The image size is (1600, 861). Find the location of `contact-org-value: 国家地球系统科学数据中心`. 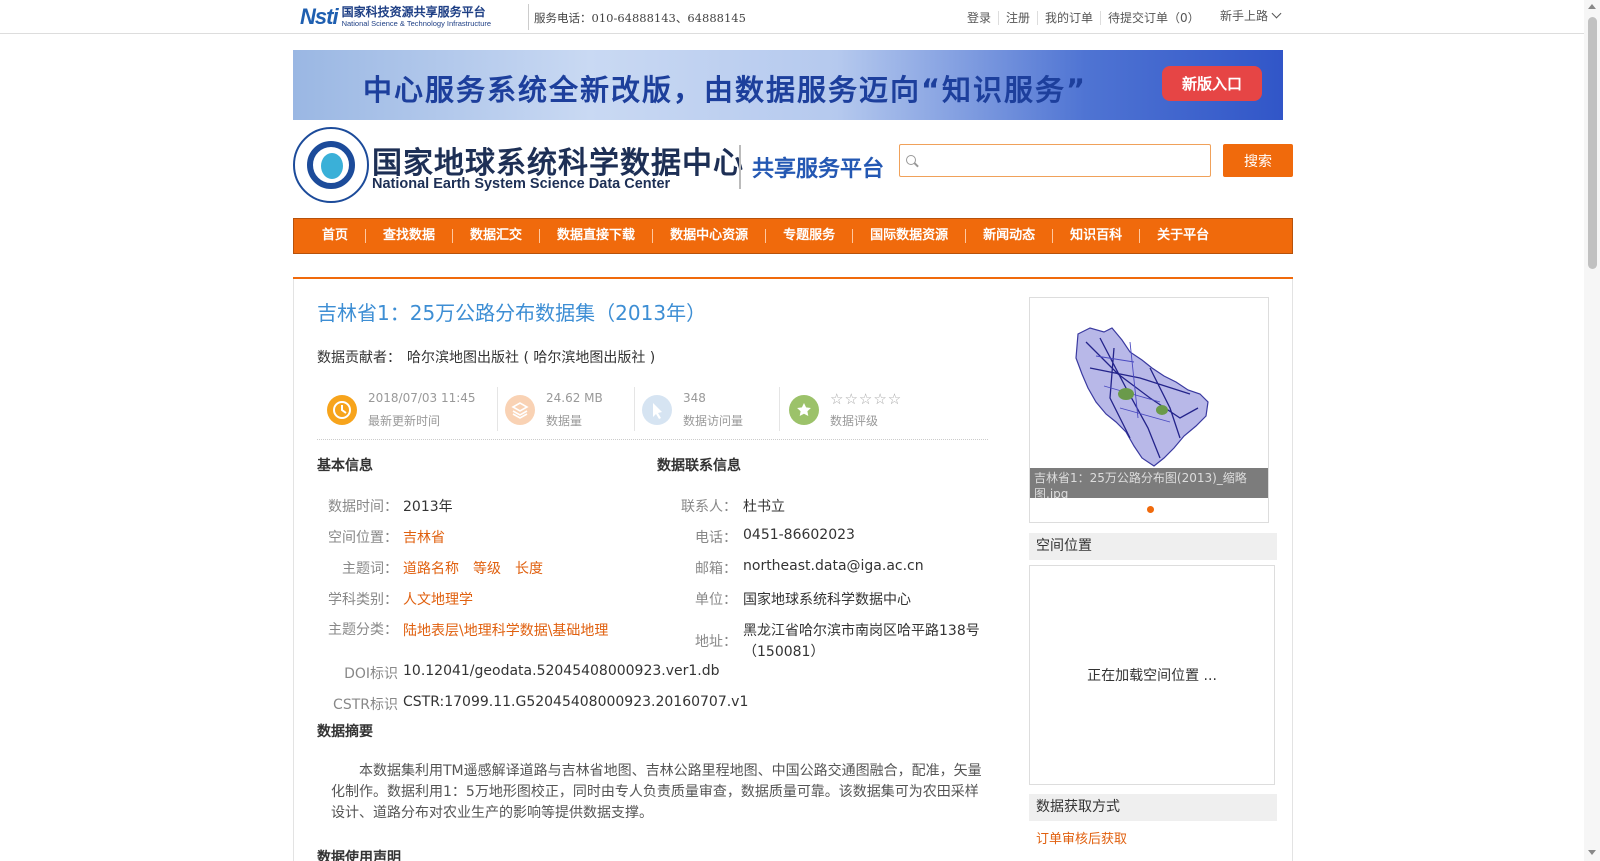

contact-org-value: 国家地球系统科学数据中心 is located at coordinates (827, 600).